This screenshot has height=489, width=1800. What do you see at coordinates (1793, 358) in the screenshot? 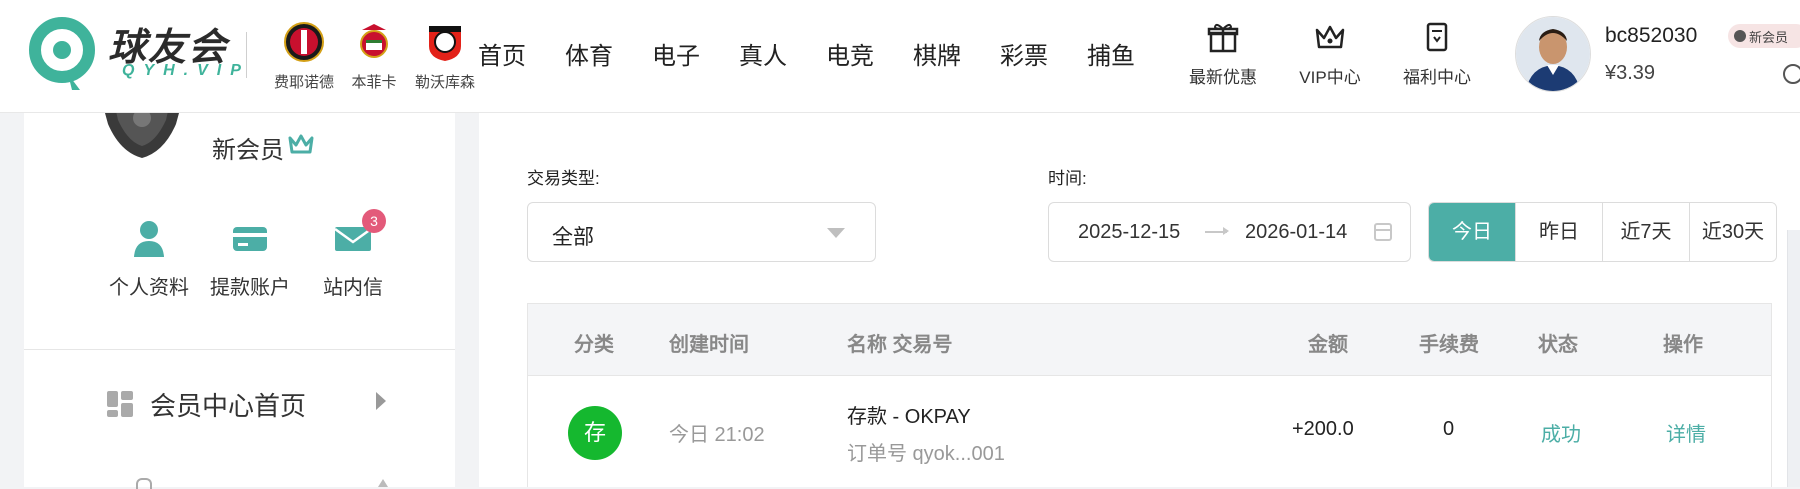
I see `side-float-panel` at bounding box center [1793, 358].